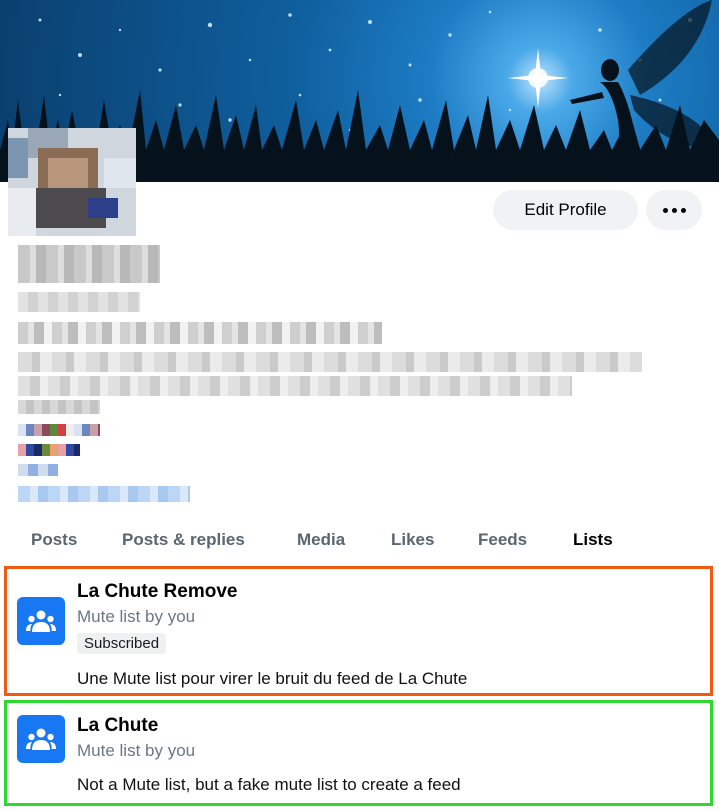 The height and width of the screenshot is (811, 719). I want to click on tab-posts-and-replies: Posts & replies, so click(183, 540).